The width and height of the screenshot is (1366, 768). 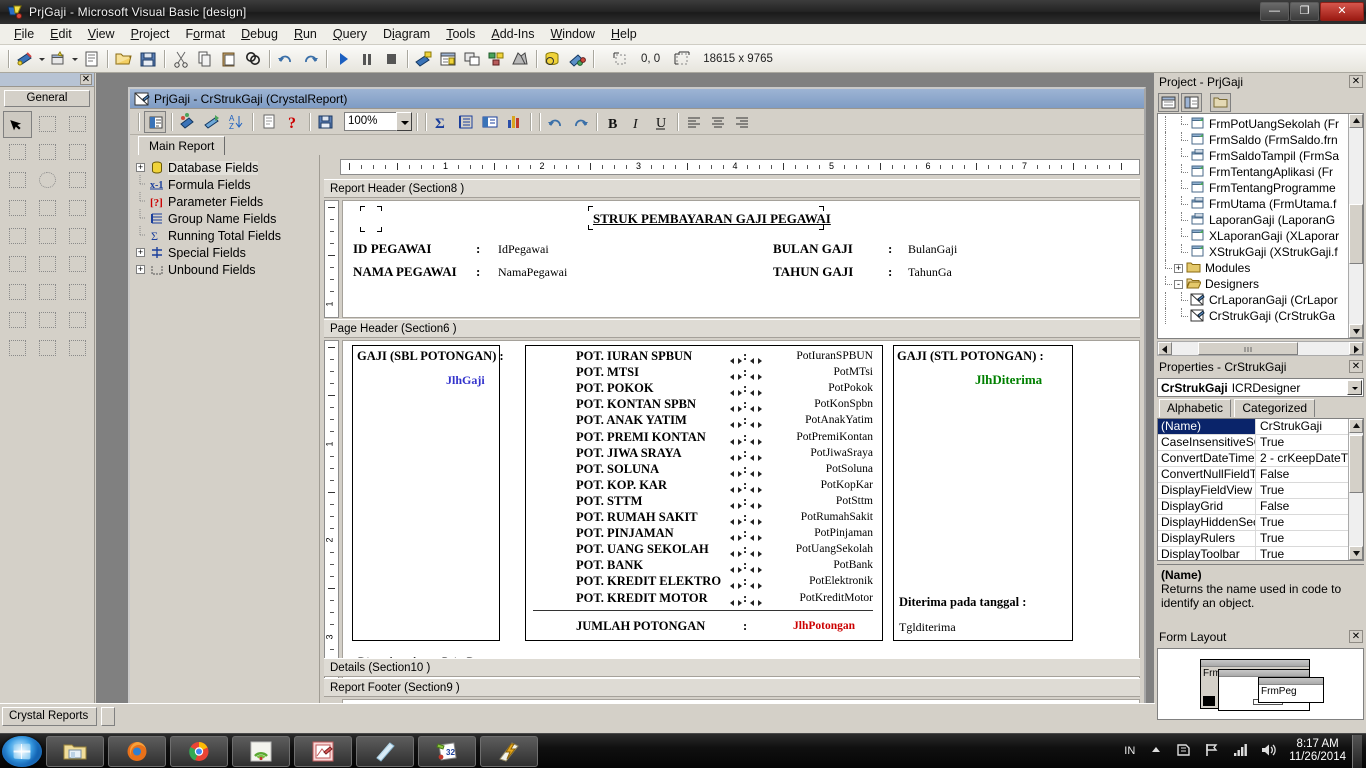 I want to click on property-value: False, so click(x=1302, y=474).